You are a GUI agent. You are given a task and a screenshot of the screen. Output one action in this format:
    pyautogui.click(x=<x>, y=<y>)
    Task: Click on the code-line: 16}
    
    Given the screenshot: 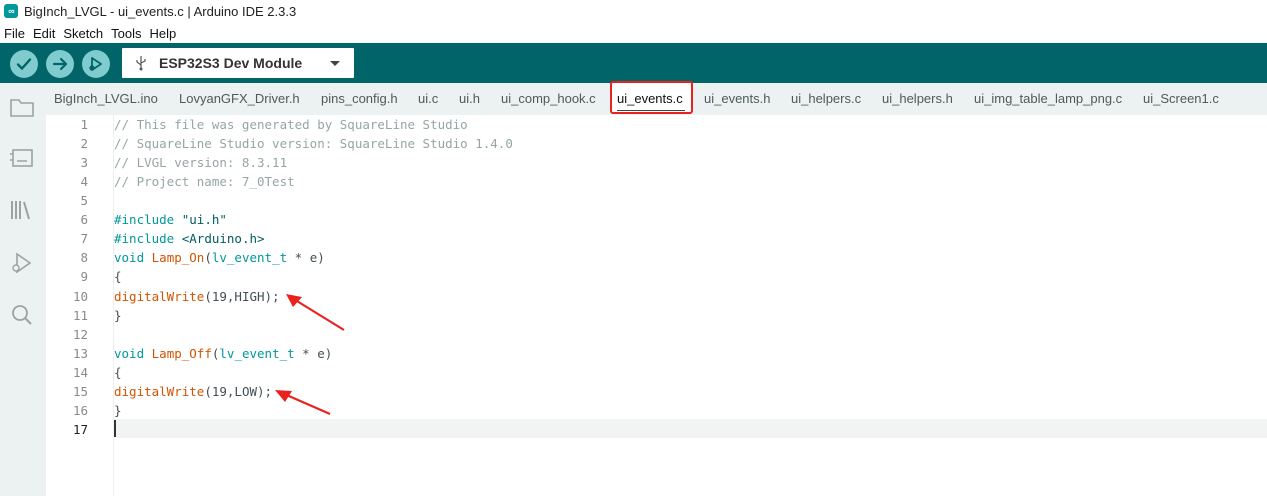 What is the action you would take?
    pyautogui.click(x=656, y=410)
    